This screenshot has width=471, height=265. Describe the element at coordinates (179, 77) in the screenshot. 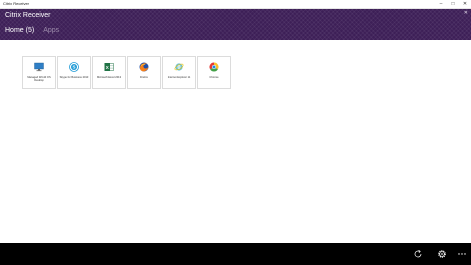

I see `app-tile-label: Internet Explorer 11` at that location.